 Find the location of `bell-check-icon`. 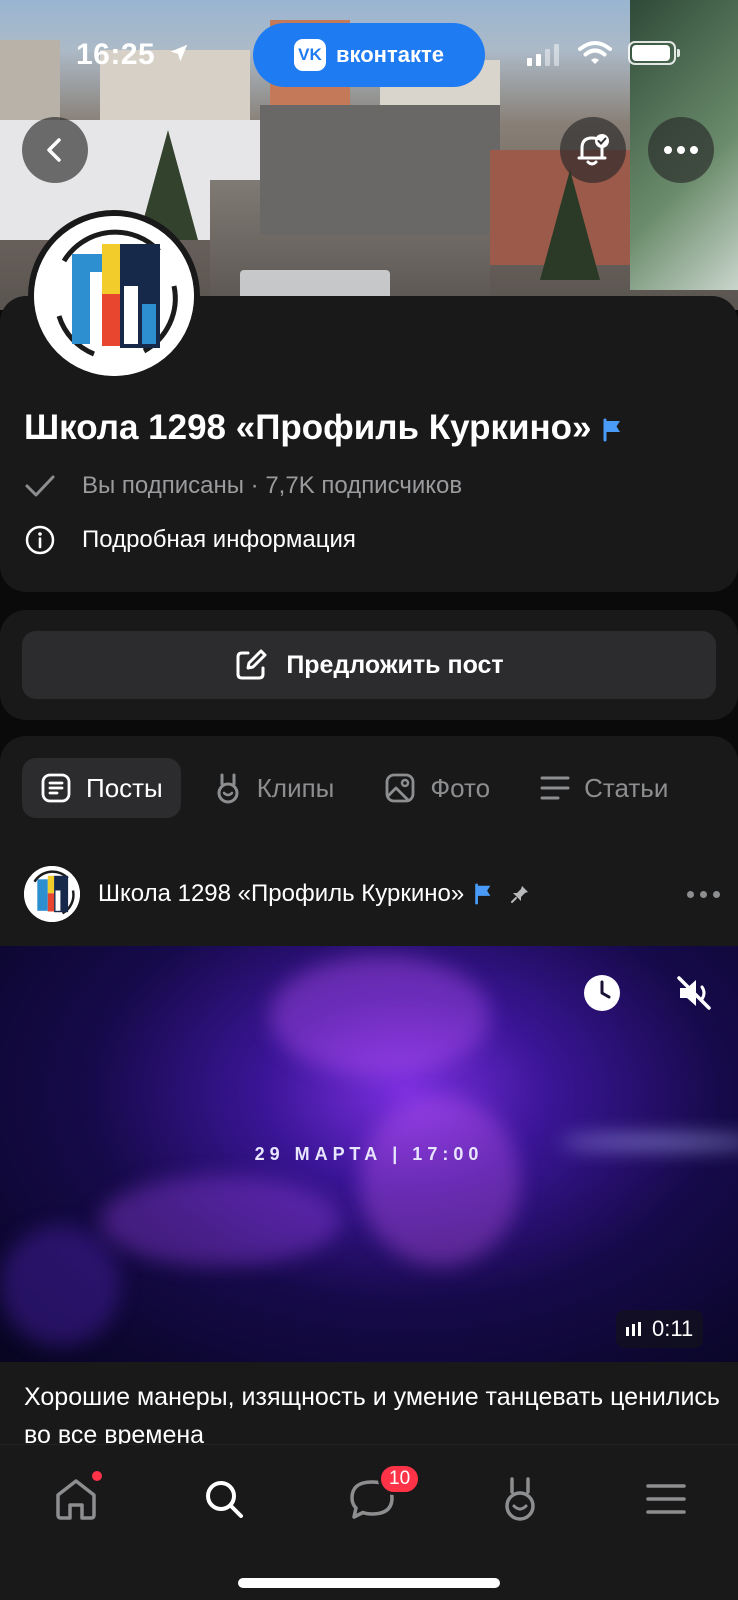

bell-check-icon is located at coordinates (593, 150).